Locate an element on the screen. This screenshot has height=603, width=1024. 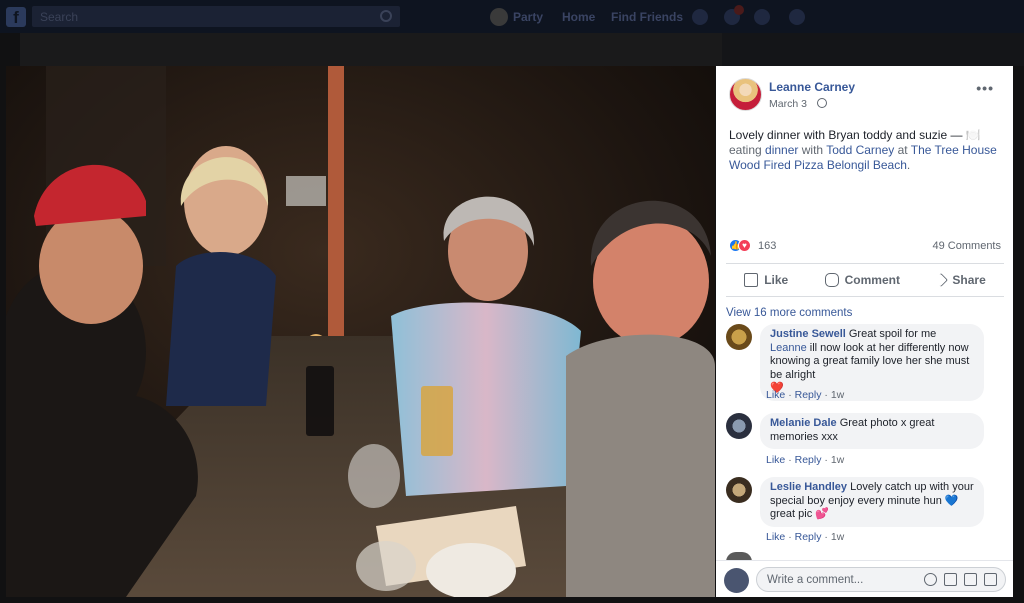
post-date: March 3 is located at coordinates (788, 104).